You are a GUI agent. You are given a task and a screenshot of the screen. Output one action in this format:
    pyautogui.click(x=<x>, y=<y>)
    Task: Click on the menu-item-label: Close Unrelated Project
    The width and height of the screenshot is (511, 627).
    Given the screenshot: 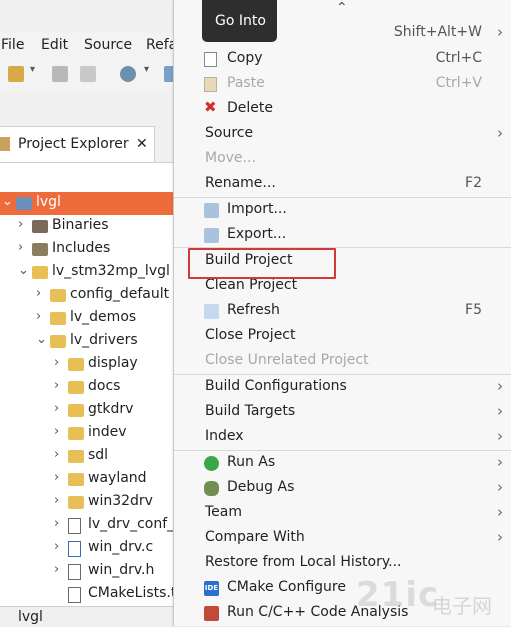 What is the action you would take?
    pyautogui.click(x=287, y=360)
    